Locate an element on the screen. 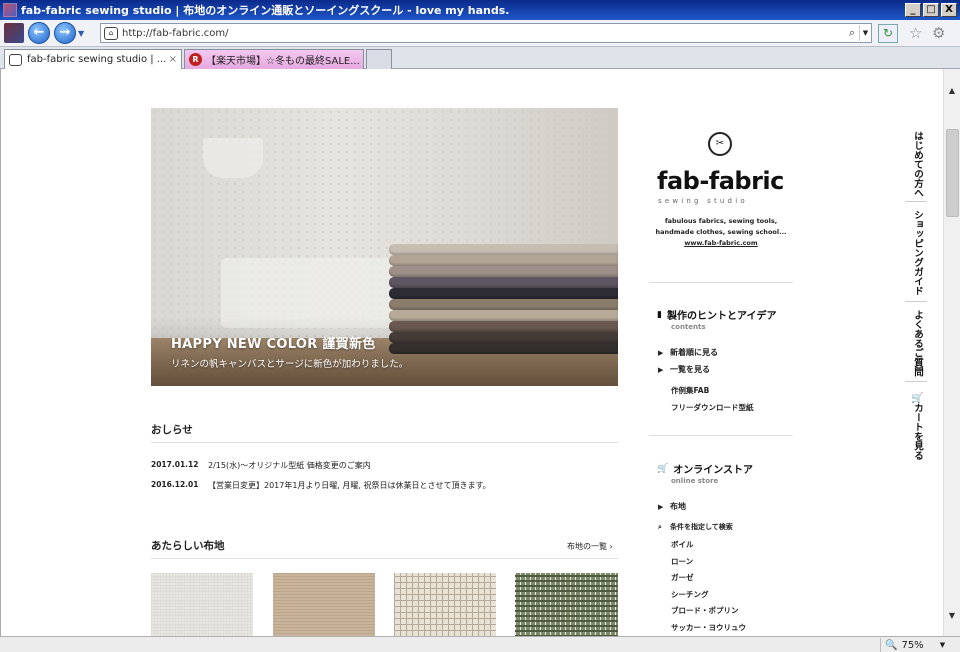  zoom-level: 75% is located at coordinates (912, 645).